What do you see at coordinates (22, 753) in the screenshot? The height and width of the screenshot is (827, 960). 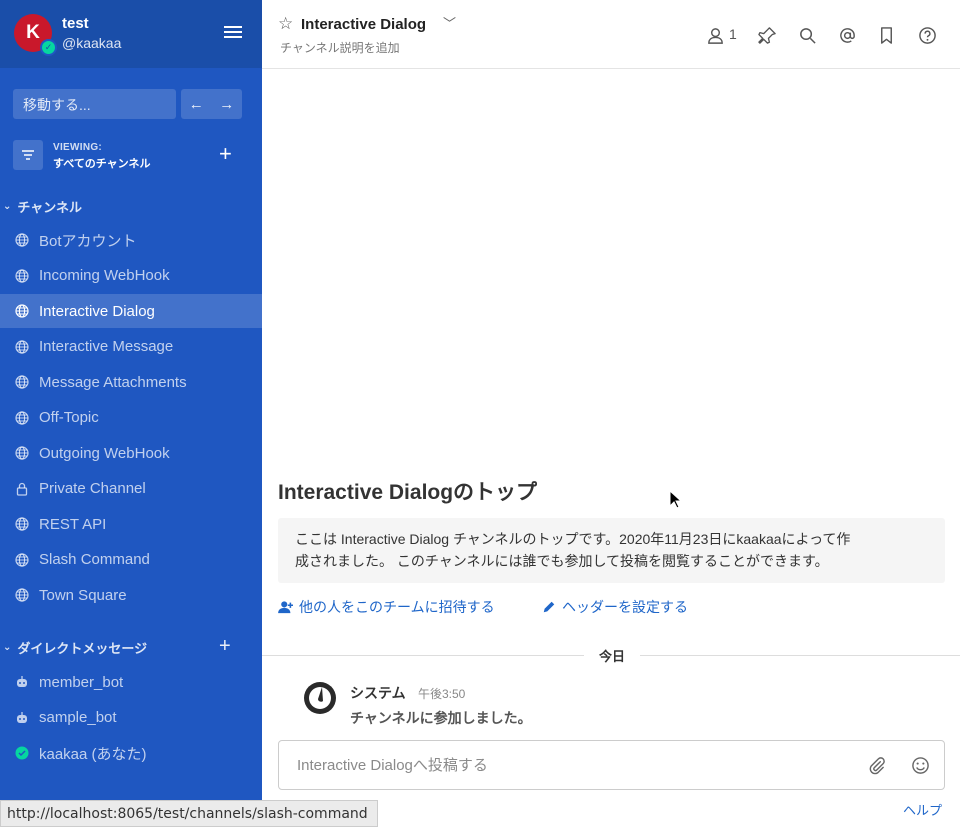 I see `online-status-icon` at bounding box center [22, 753].